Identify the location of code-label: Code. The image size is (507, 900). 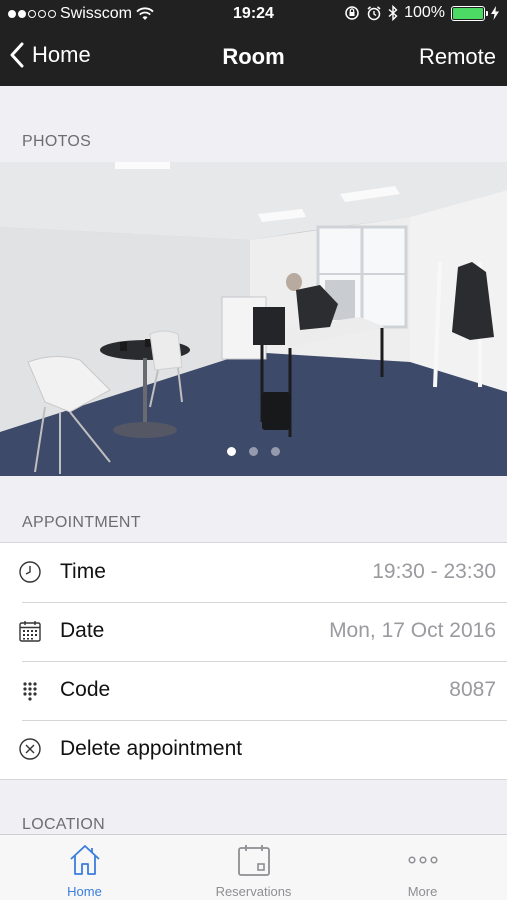
(85, 689).